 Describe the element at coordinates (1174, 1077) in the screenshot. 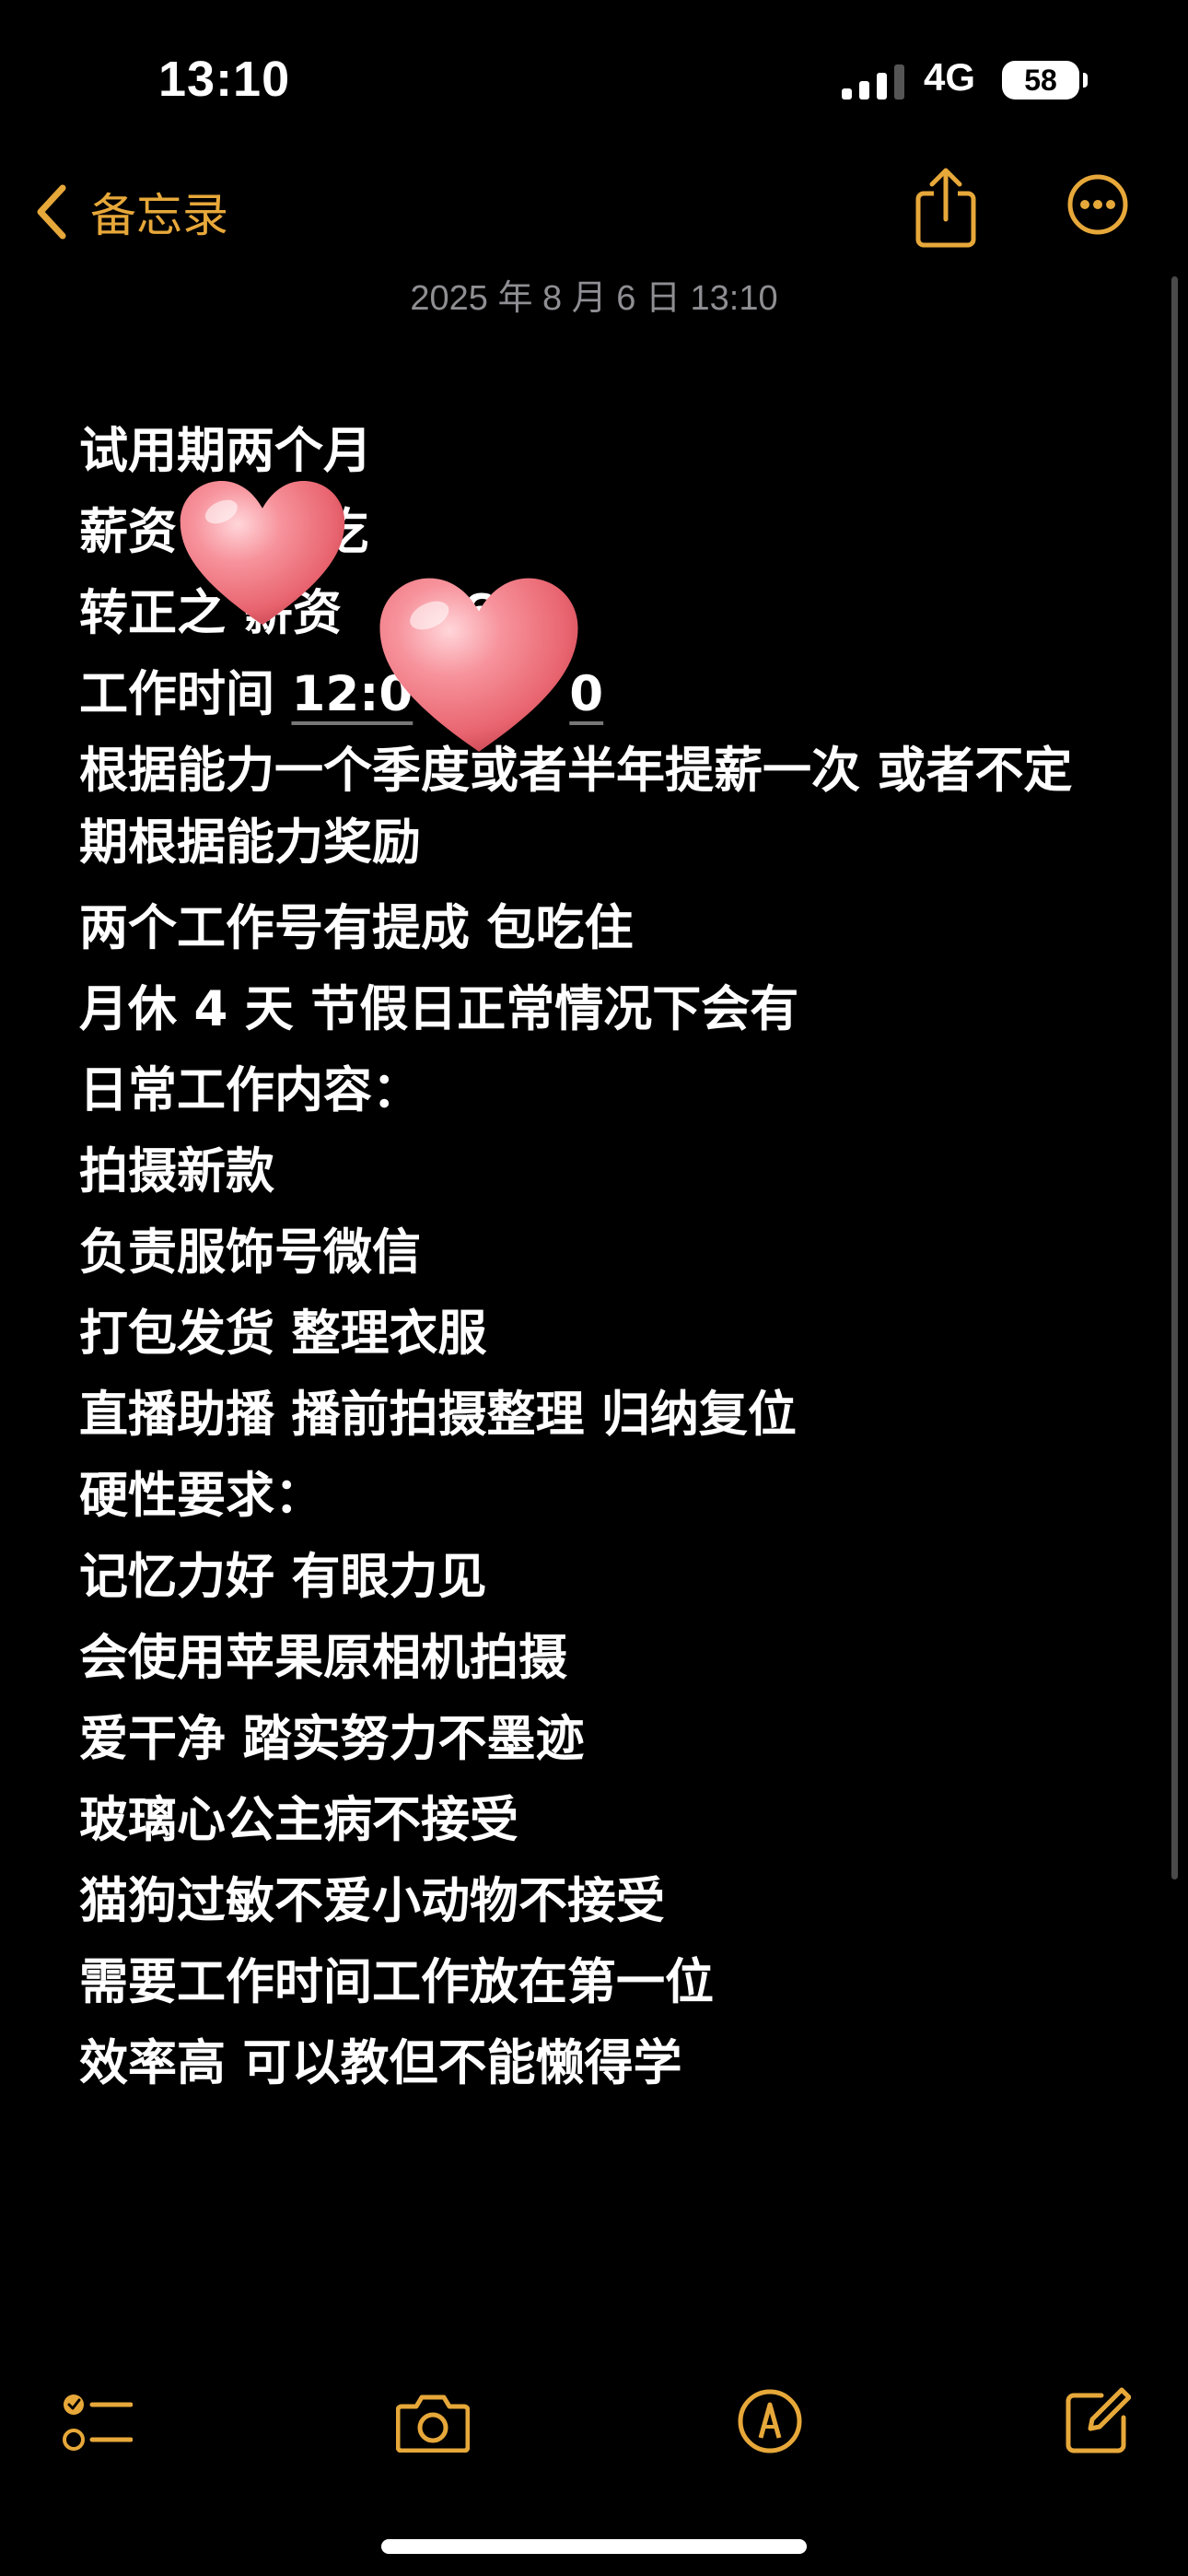

I see `scrollbar` at that location.